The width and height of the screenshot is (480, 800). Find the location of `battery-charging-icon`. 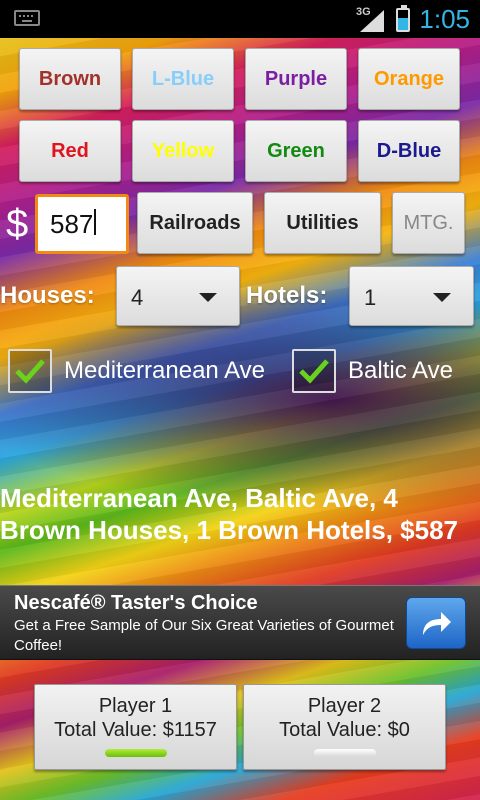

battery-charging-icon is located at coordinates (403, 18).